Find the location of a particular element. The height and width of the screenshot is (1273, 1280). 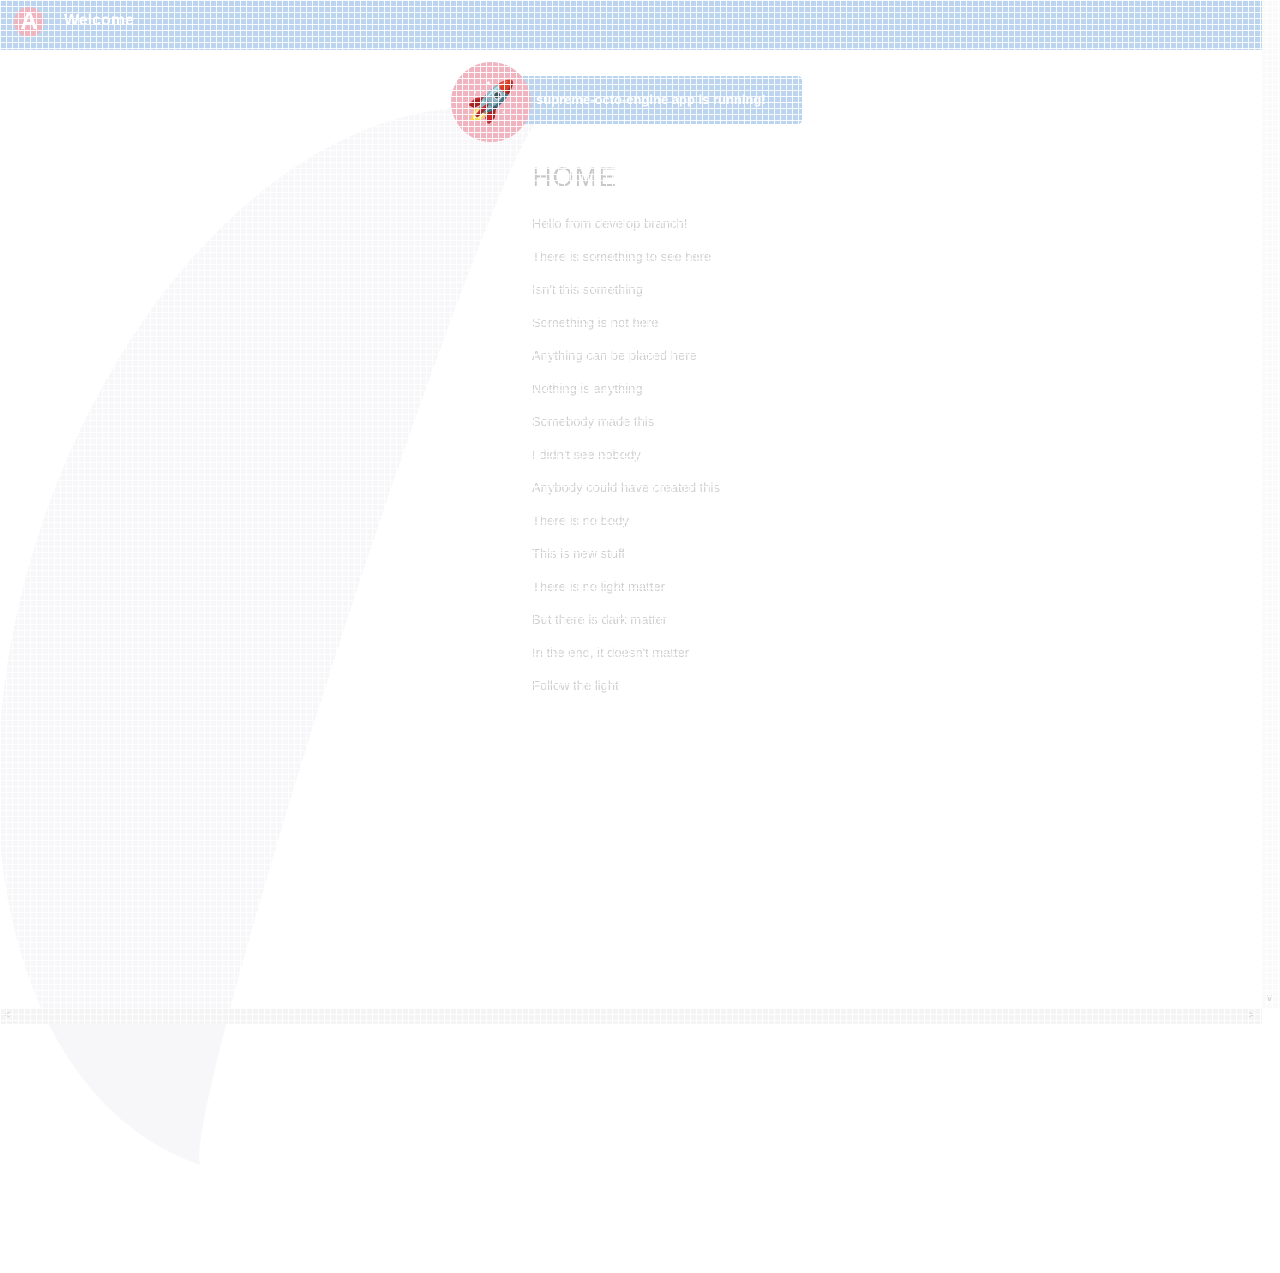

banner-text: supreme-octo-engine app is running! is located at coordinates (651, 99).